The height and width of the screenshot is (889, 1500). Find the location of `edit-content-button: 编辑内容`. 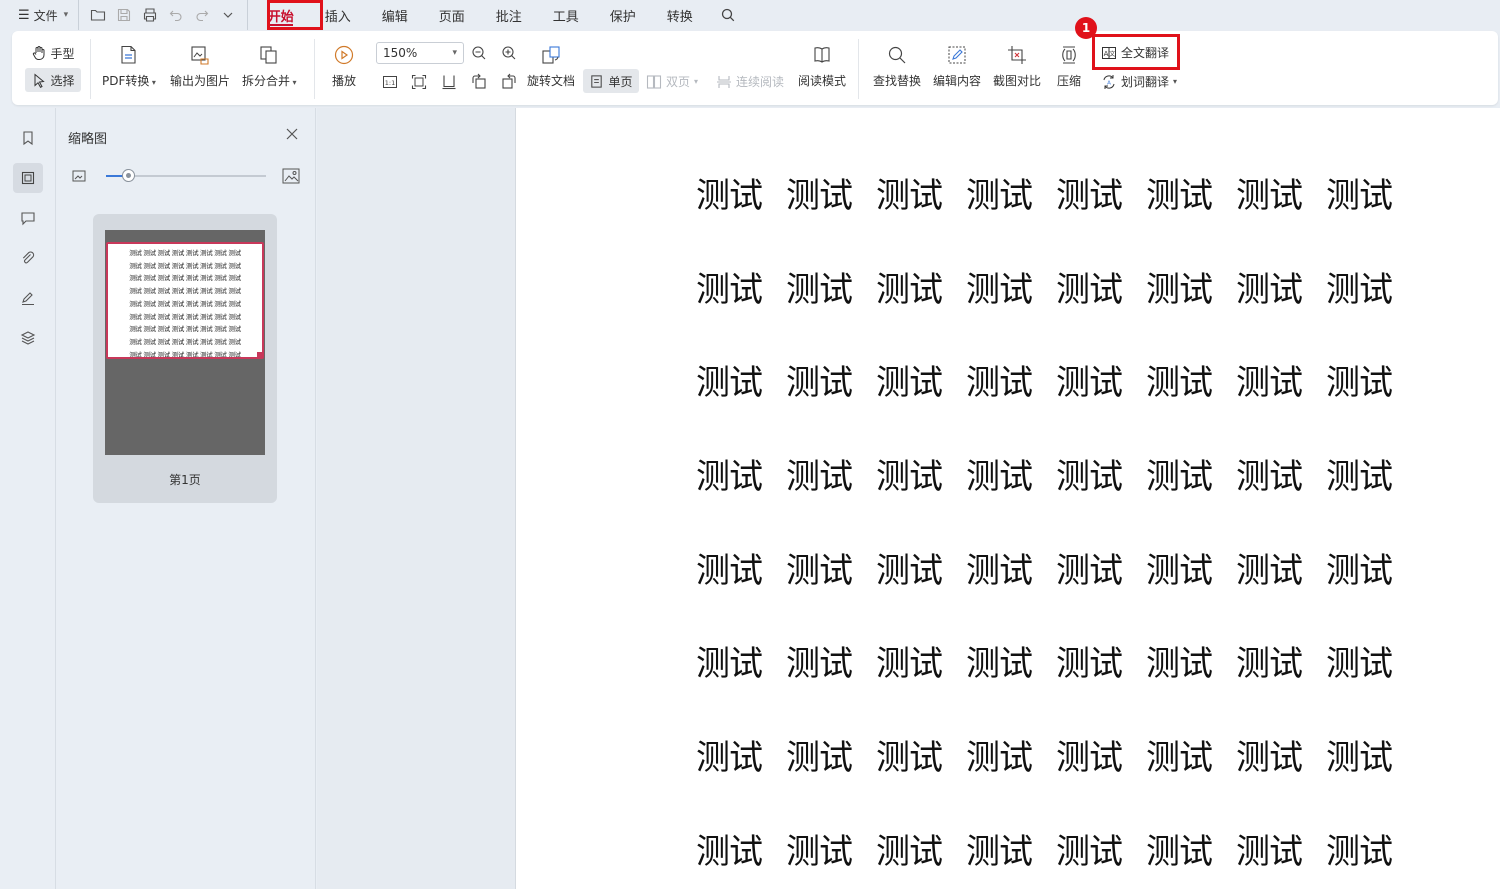

edit-content-button: 编辑内容 is located at coordinates (957, 66).